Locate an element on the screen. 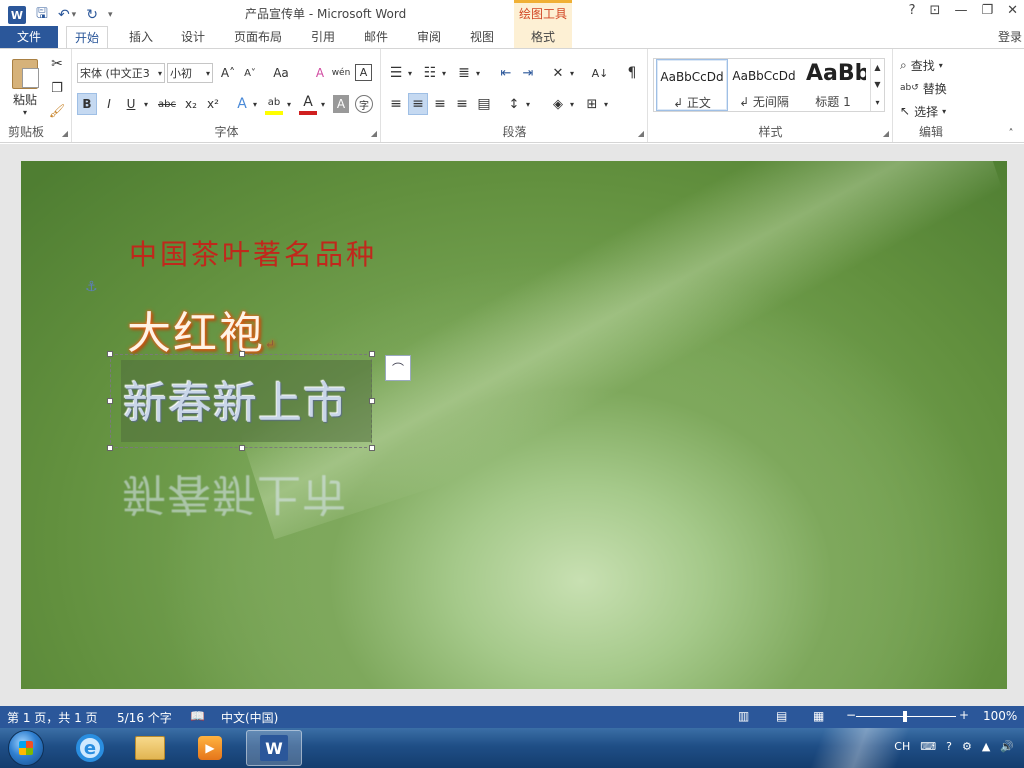  read-mode-icon: ▥ is located at coordinates (743, 716).